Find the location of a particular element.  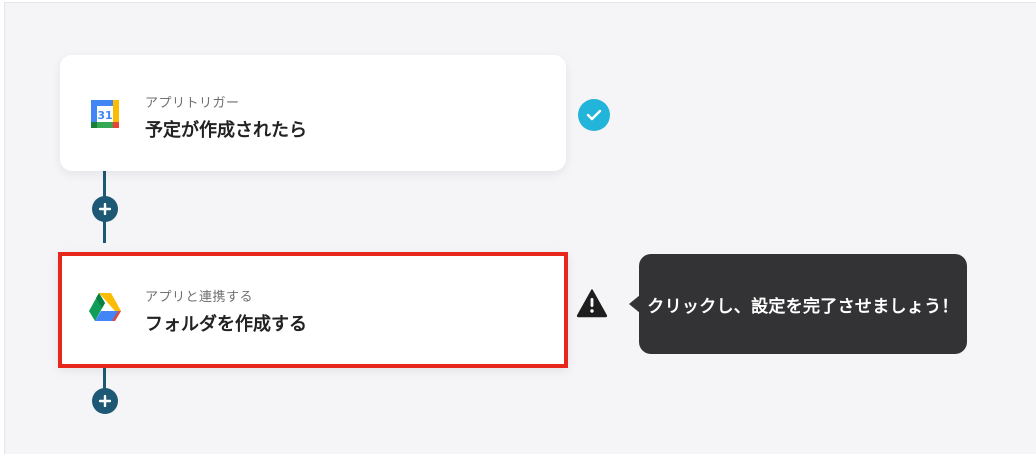

google-calendar-icon: 31 is located at coordinates (105, 114).